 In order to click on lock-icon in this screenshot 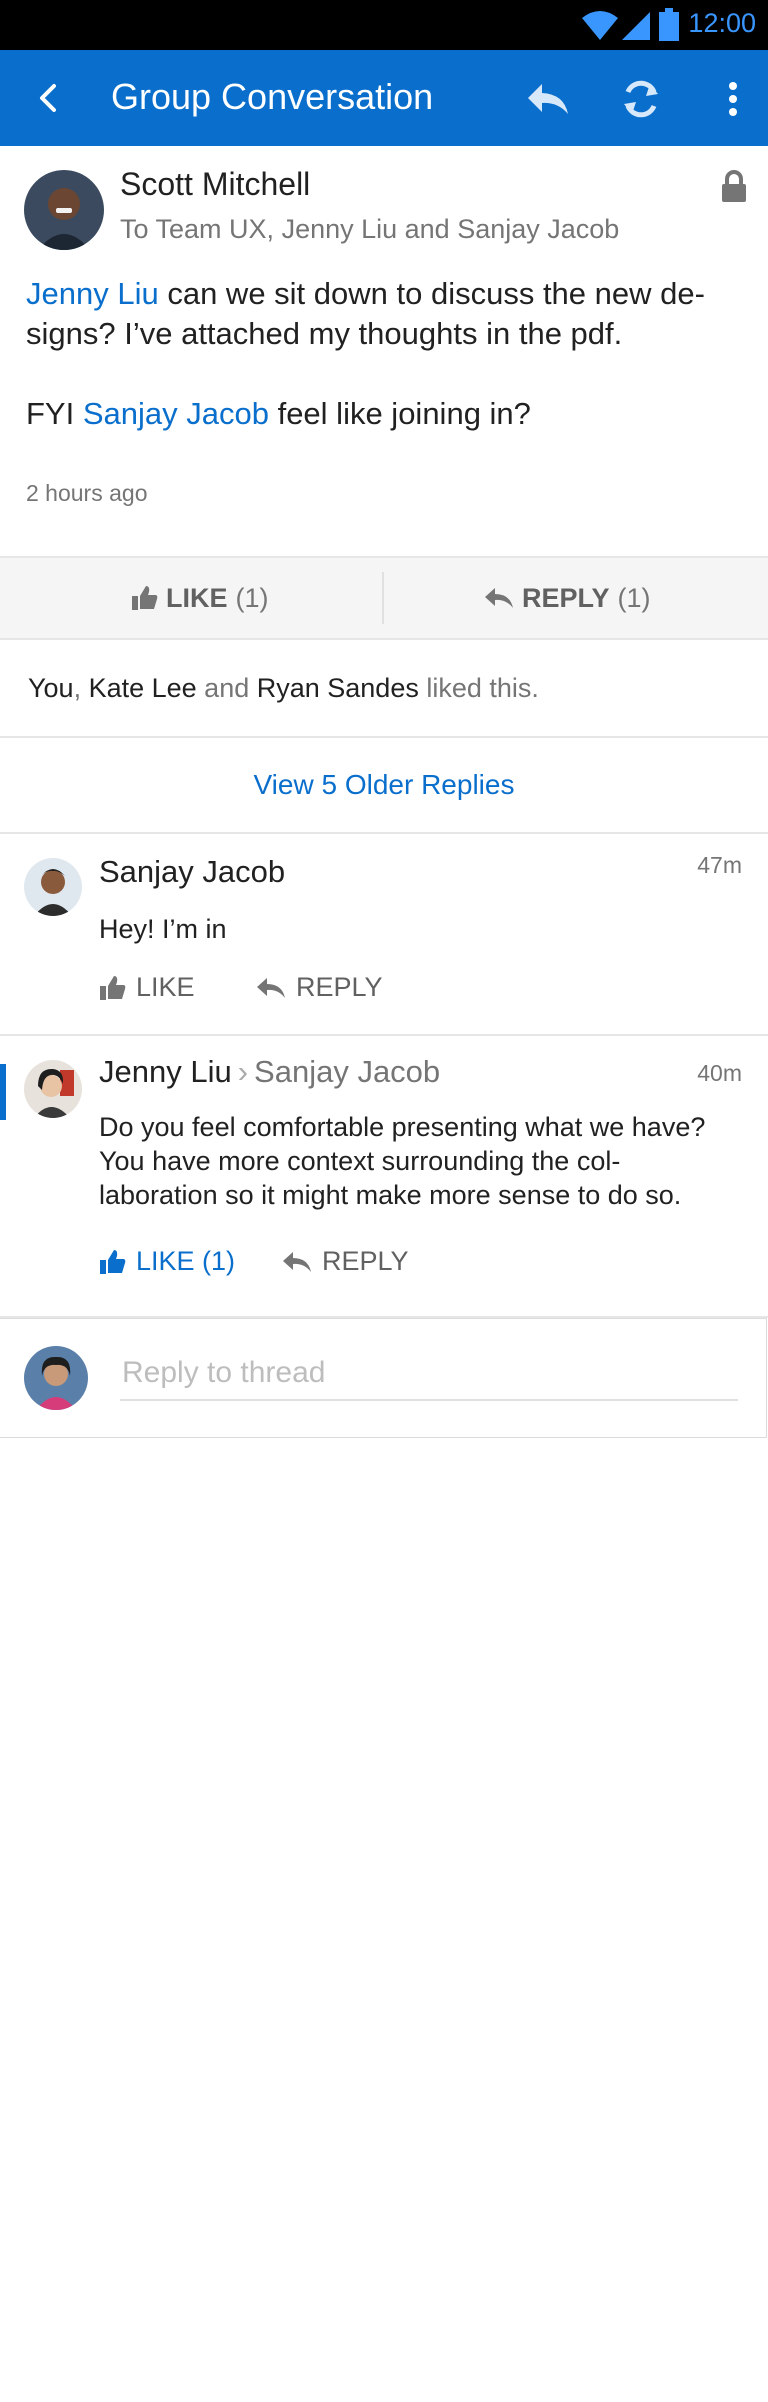, I will do `click(734, 186)`.